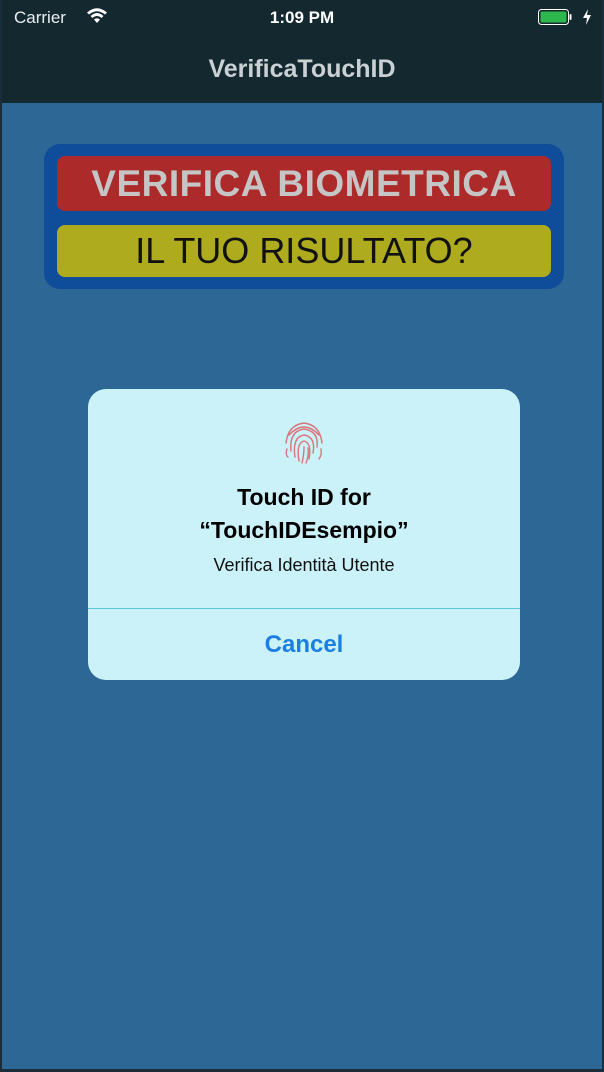 The height and width of the screenshot is (1072, 604). What do you see at coordinates (304, 497) in the screenshot?
I see `alert-title-line1: Touch ID for` at bounding box center [304, 497].